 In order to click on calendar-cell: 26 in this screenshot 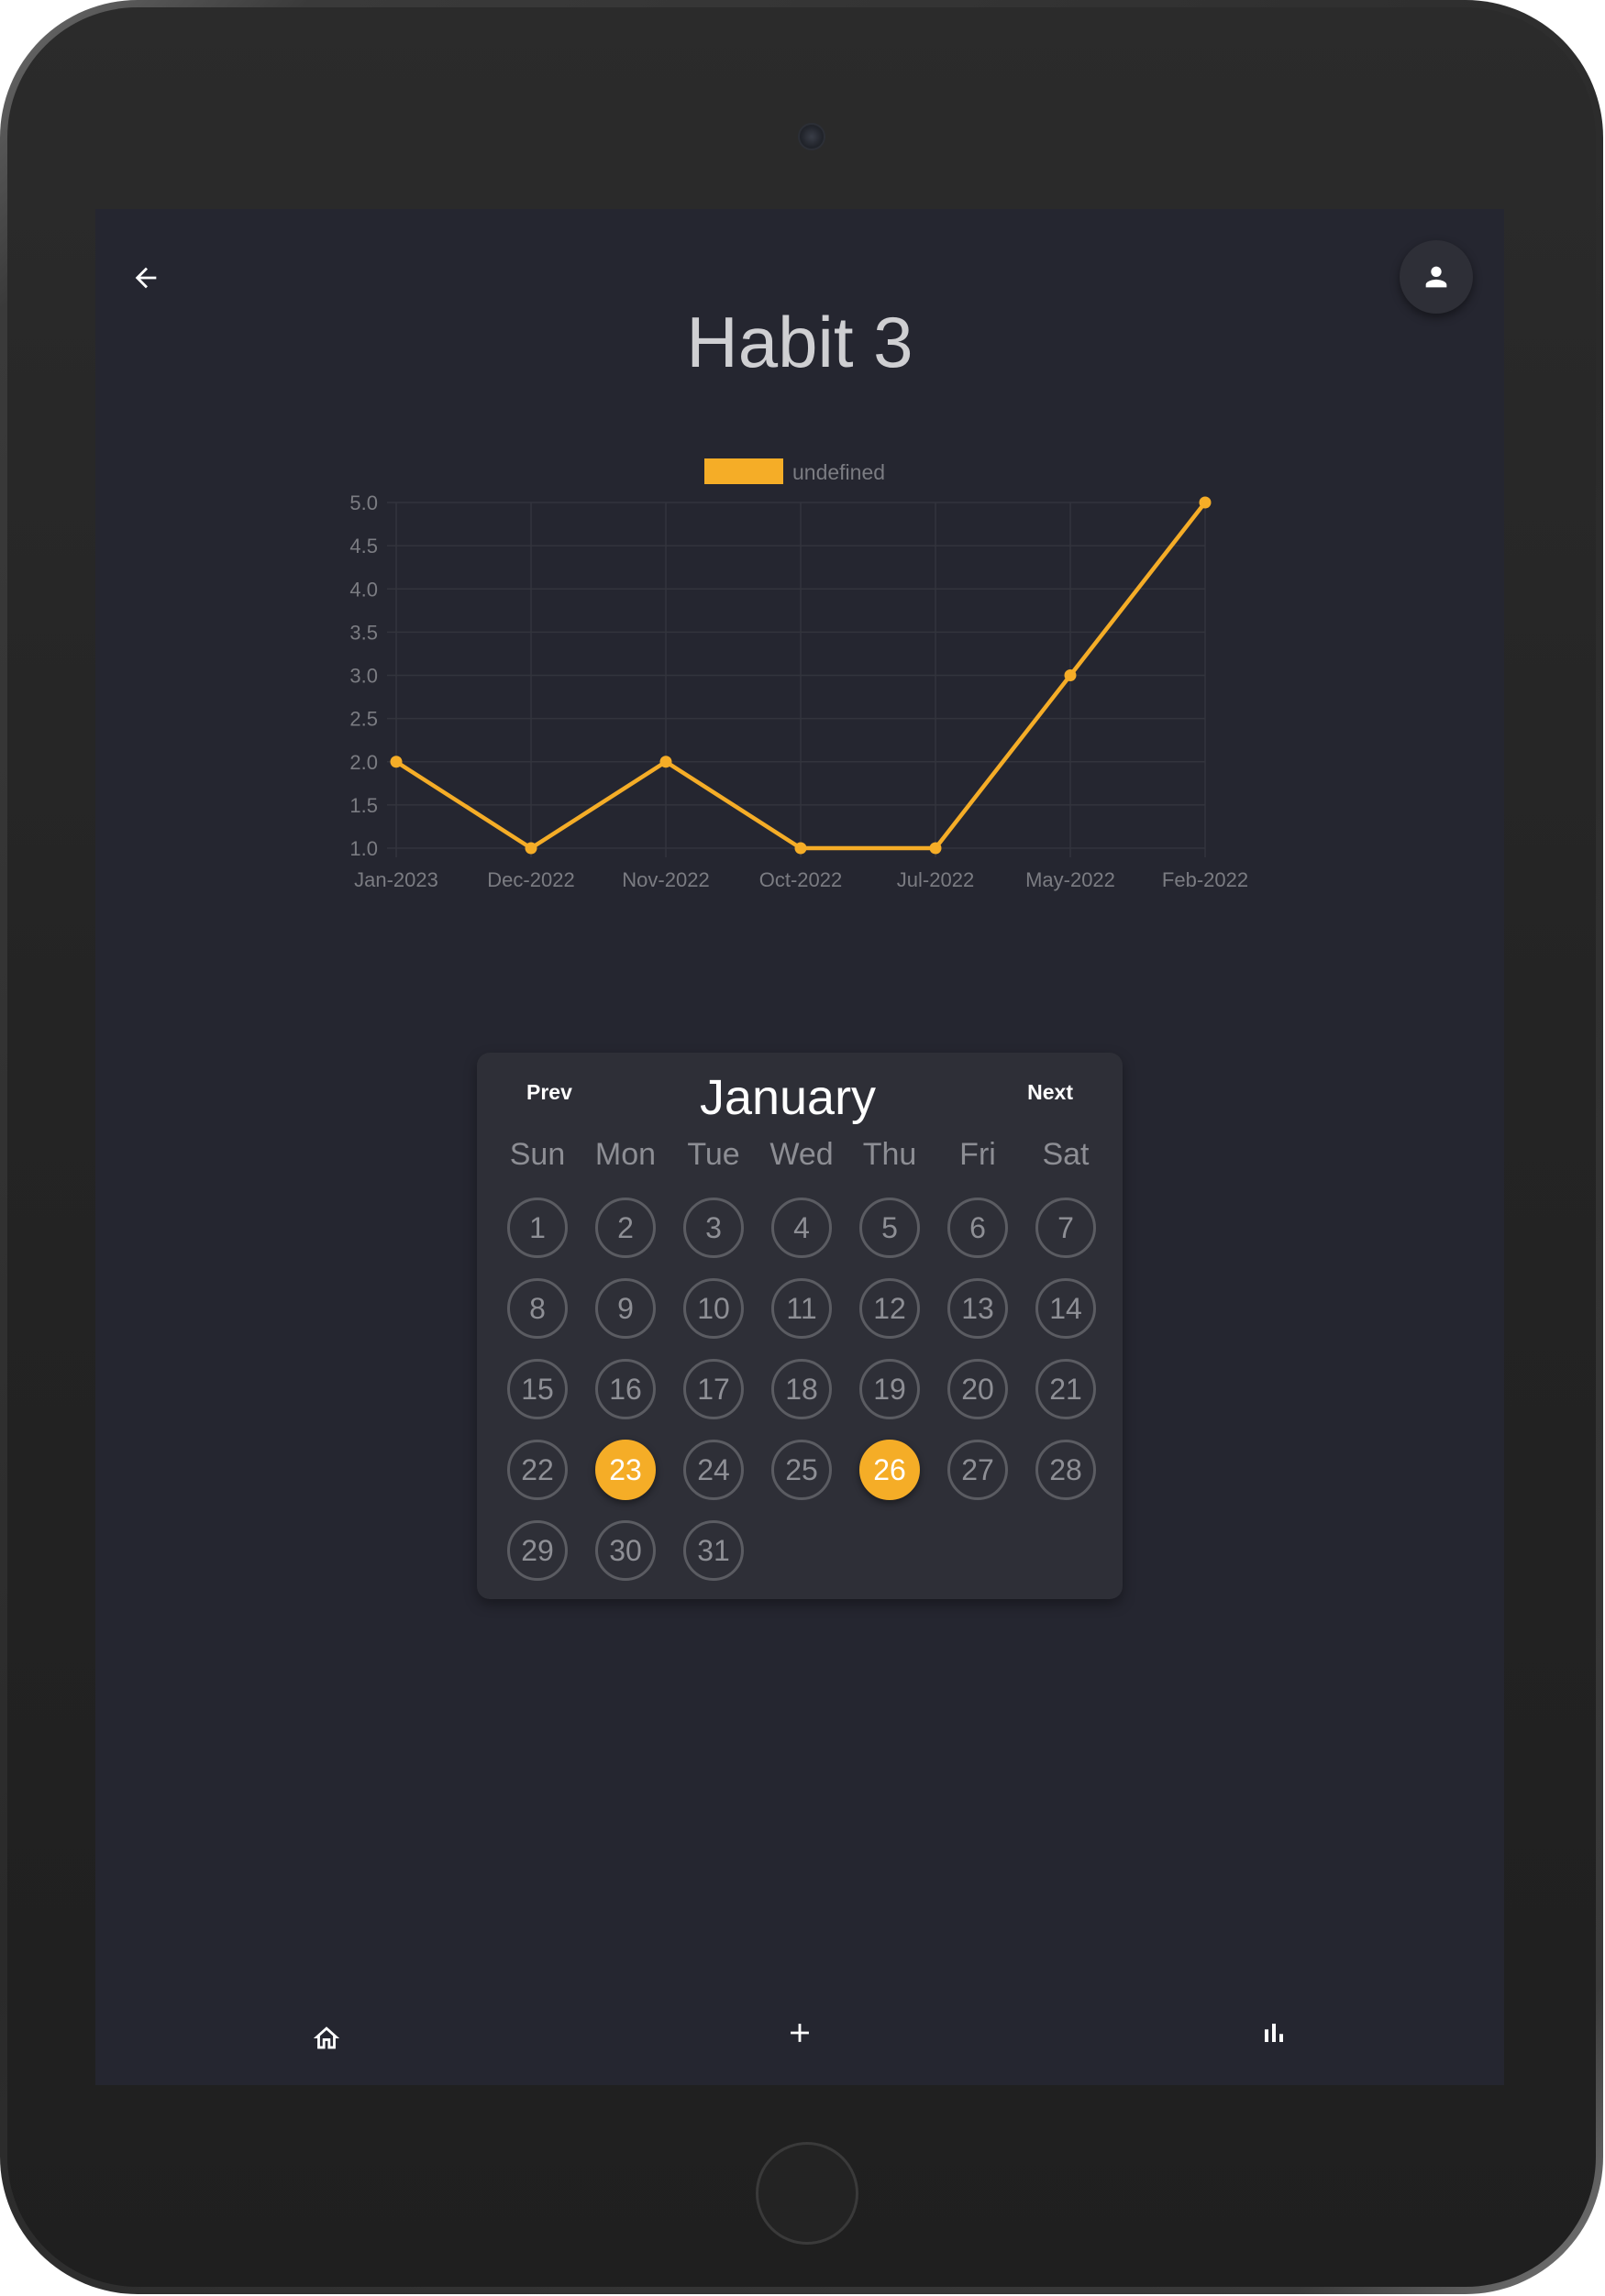, I will do `click(890, 1480)`.